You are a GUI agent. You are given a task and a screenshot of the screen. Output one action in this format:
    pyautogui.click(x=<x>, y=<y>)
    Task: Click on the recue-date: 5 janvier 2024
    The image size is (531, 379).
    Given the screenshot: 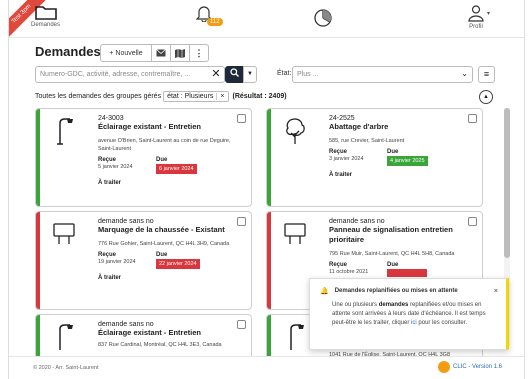 What is the action you would take?
    pyautogui.click(x=115, y=167)
    